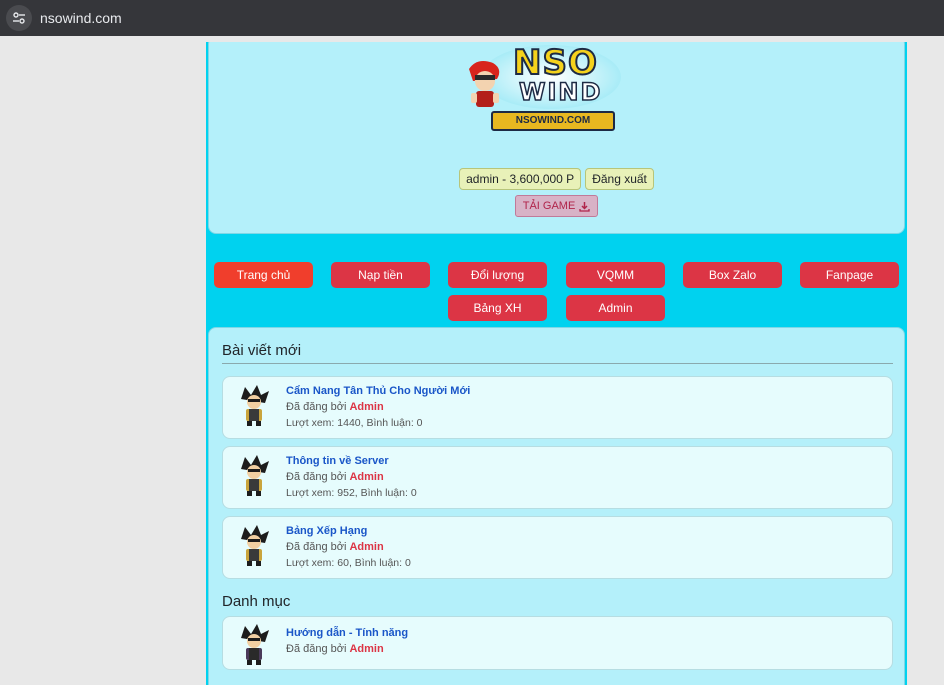  I want to click on logo-text-nso: NSO, so click(555, 63).